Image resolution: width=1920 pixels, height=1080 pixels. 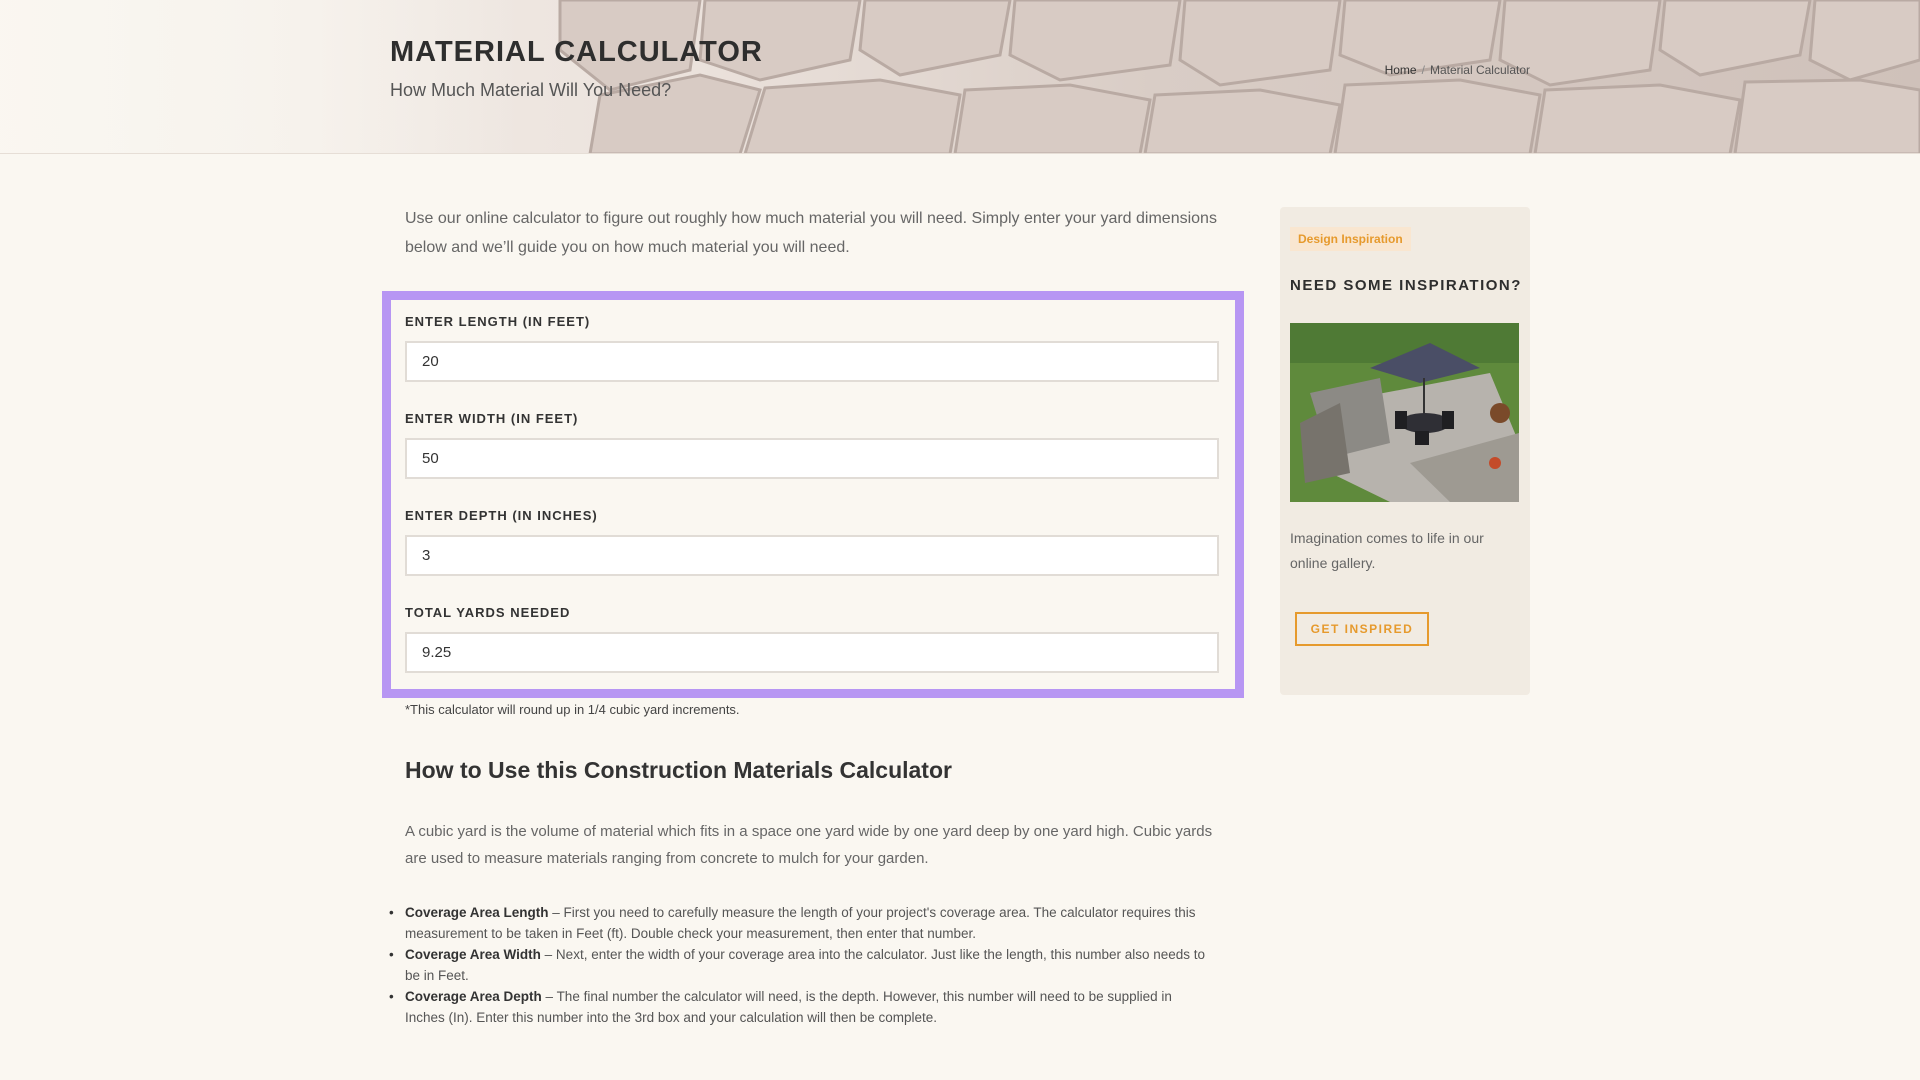 What do you see at coordinates (812, 555) in the screenshot?
I see `depth-input` at bounding box center [812, 555].